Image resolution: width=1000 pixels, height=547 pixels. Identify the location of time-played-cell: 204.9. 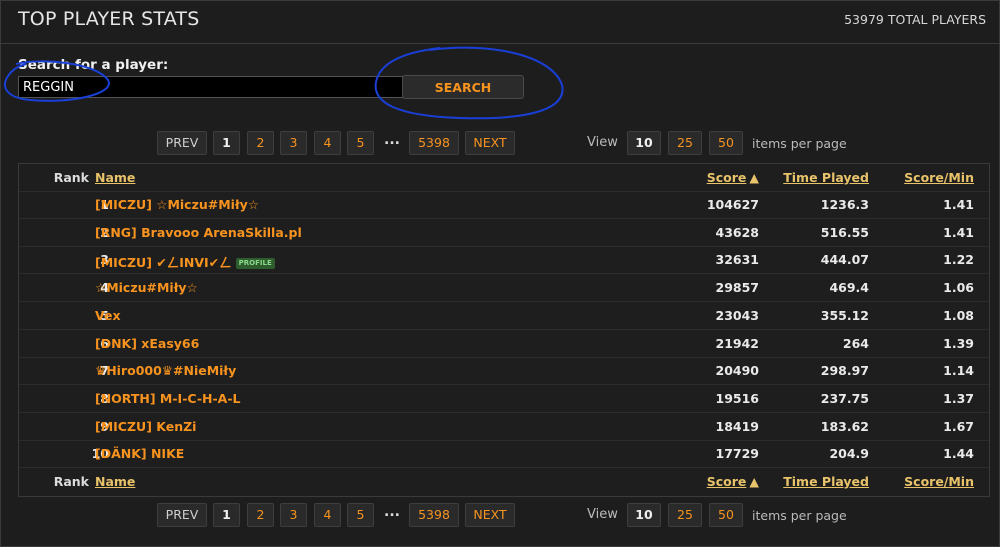
(849, 454).